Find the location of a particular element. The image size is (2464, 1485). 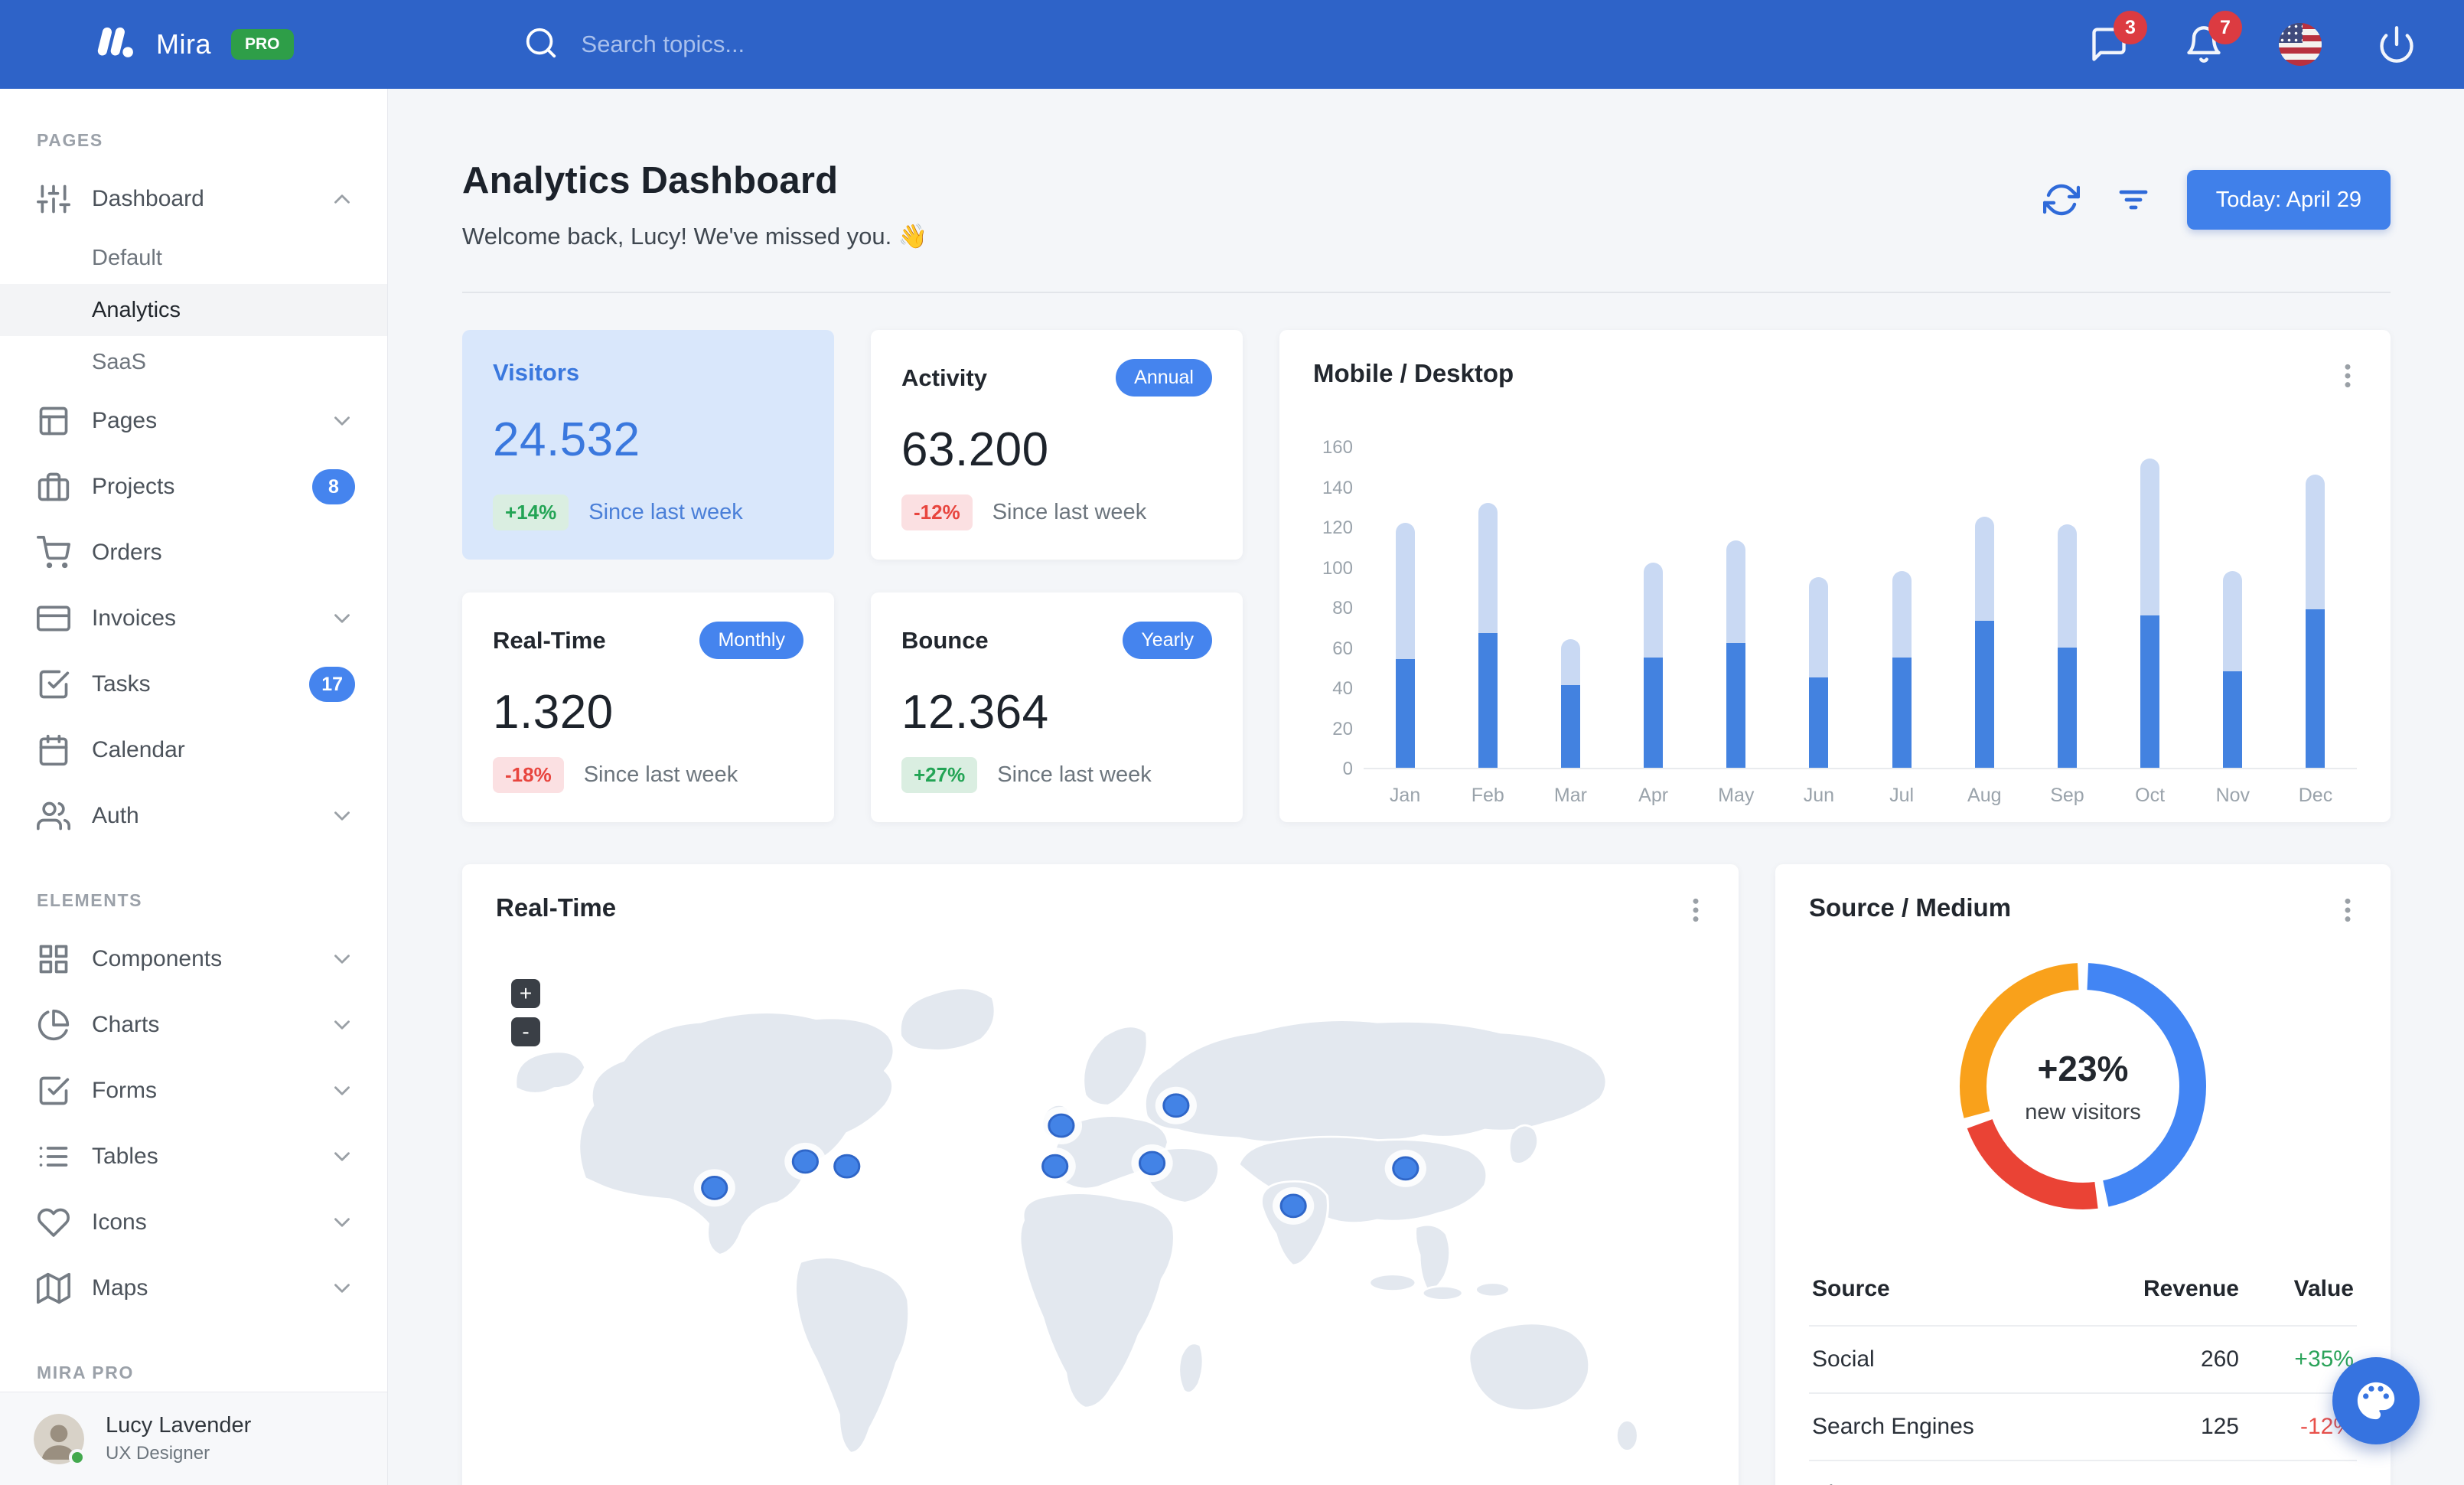

bar-jul is located at coordinates (1902, 608).